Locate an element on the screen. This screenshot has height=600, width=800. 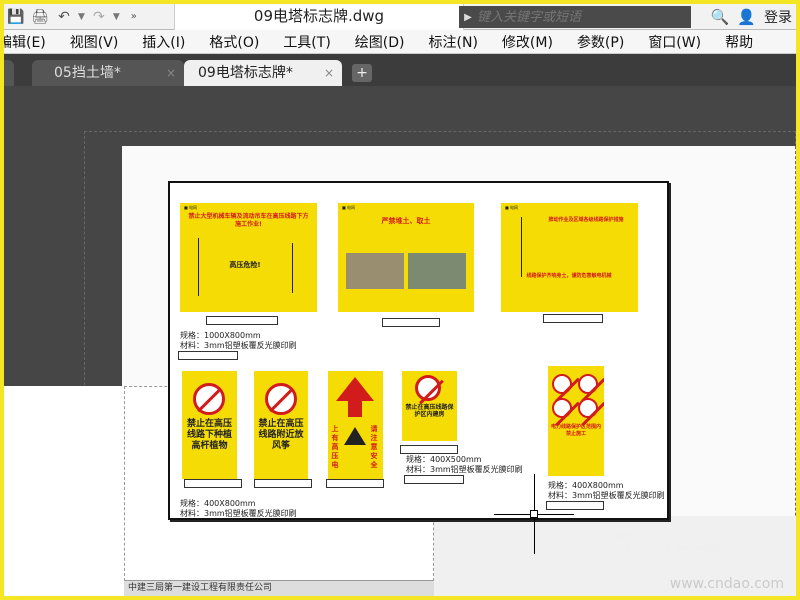
spec-2-material: 材料：3mm铝塑板覆反光膜印刷 is located at coordinates (238, 513).